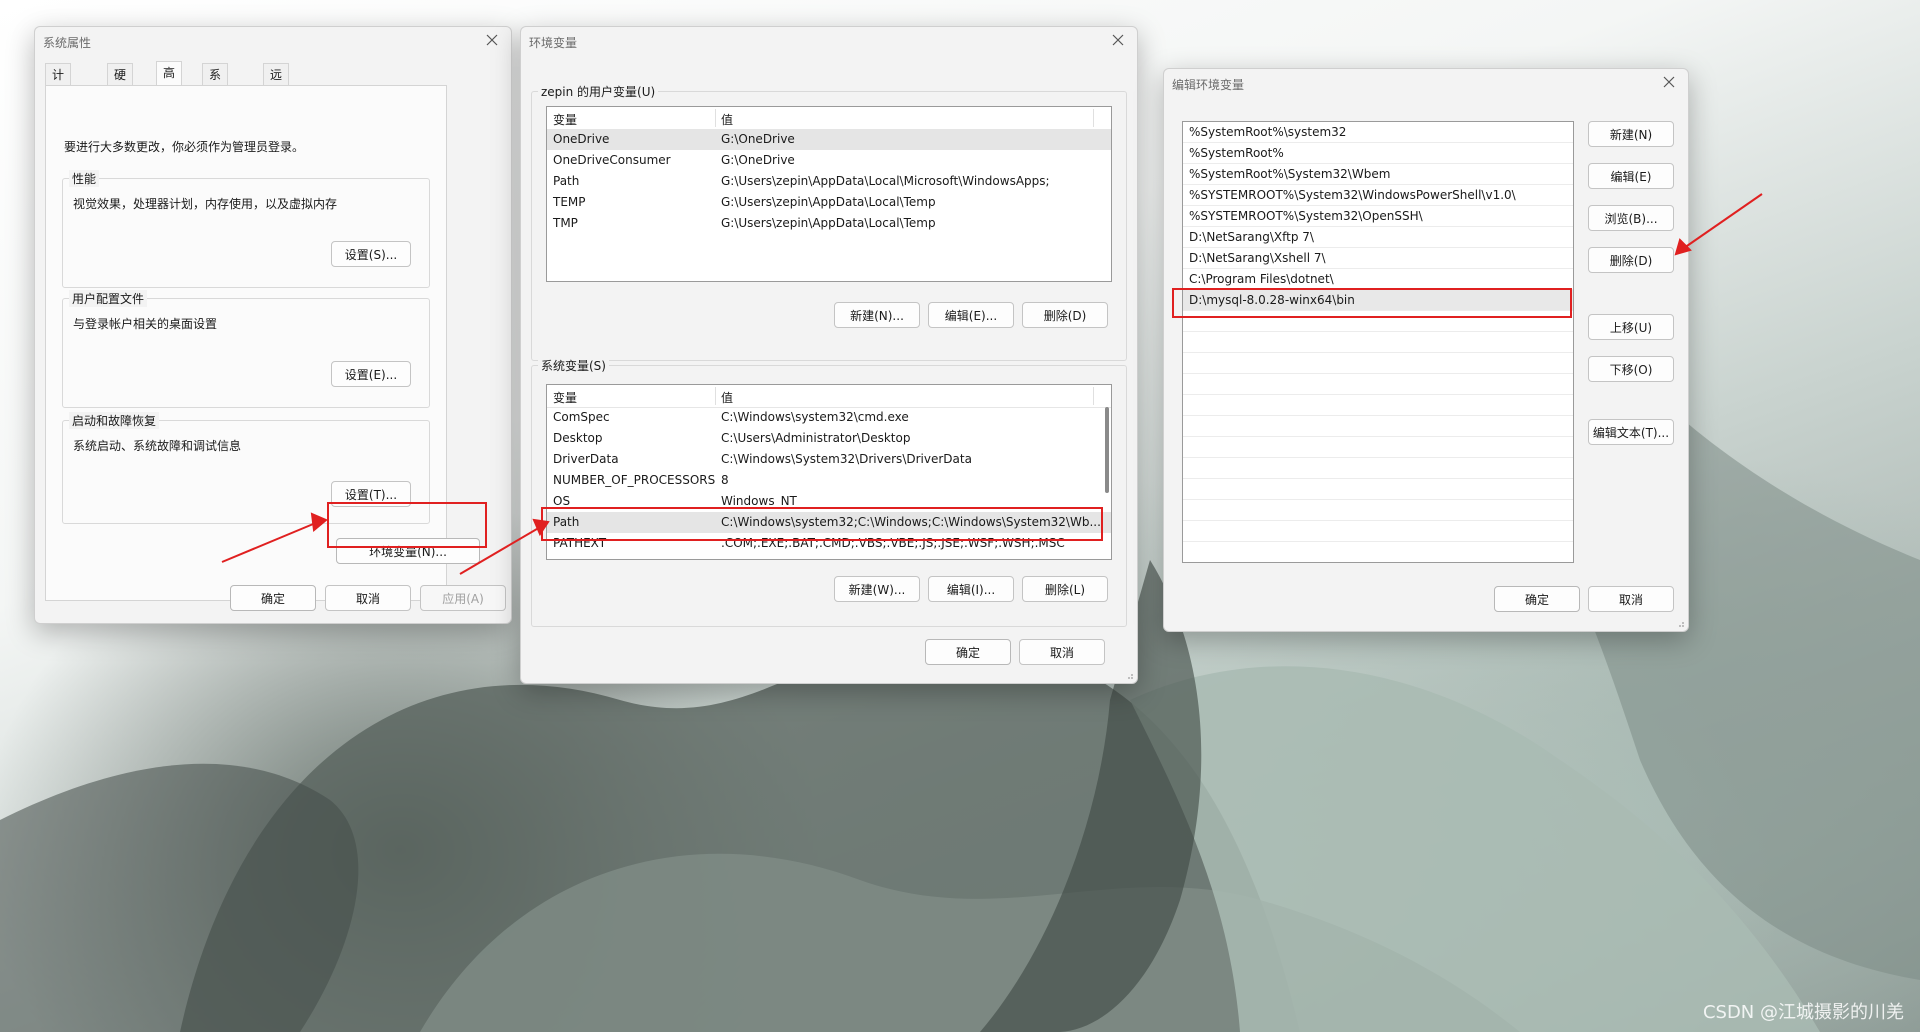 Image resolution: width=1920 pixels, height=1032 pixels. I want to click on system-variables-legend: 系统变量(S), so click(573, 365).